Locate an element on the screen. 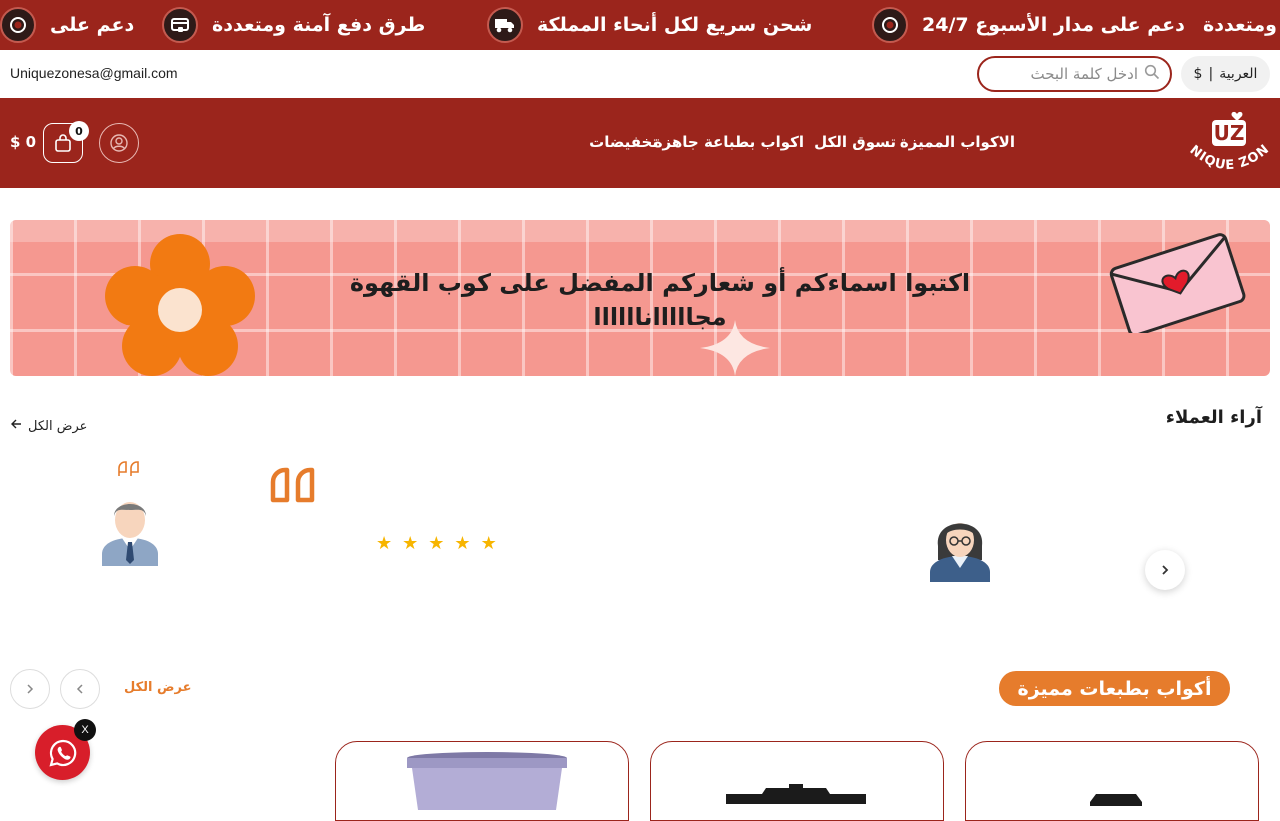 This screenshot has width=1280, height=821. cart-total: $ 0 is located at coordinates (23, 142).